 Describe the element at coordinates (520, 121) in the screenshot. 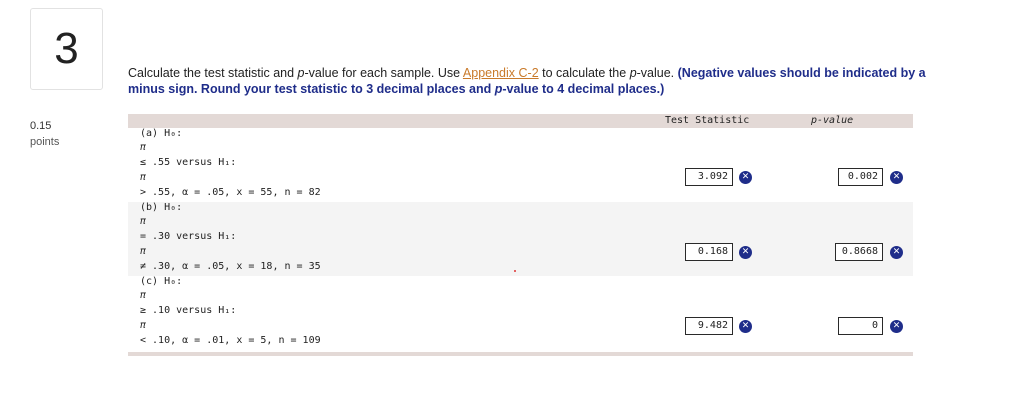

I see `table-header: Test Statistic p-value` at that location.